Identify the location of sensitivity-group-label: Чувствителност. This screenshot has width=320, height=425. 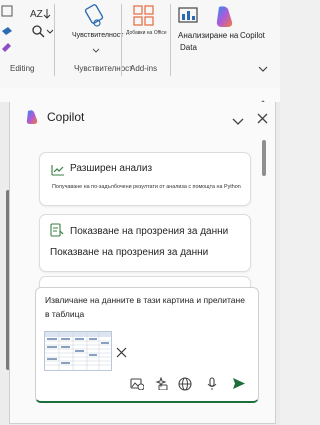
(103, 68).